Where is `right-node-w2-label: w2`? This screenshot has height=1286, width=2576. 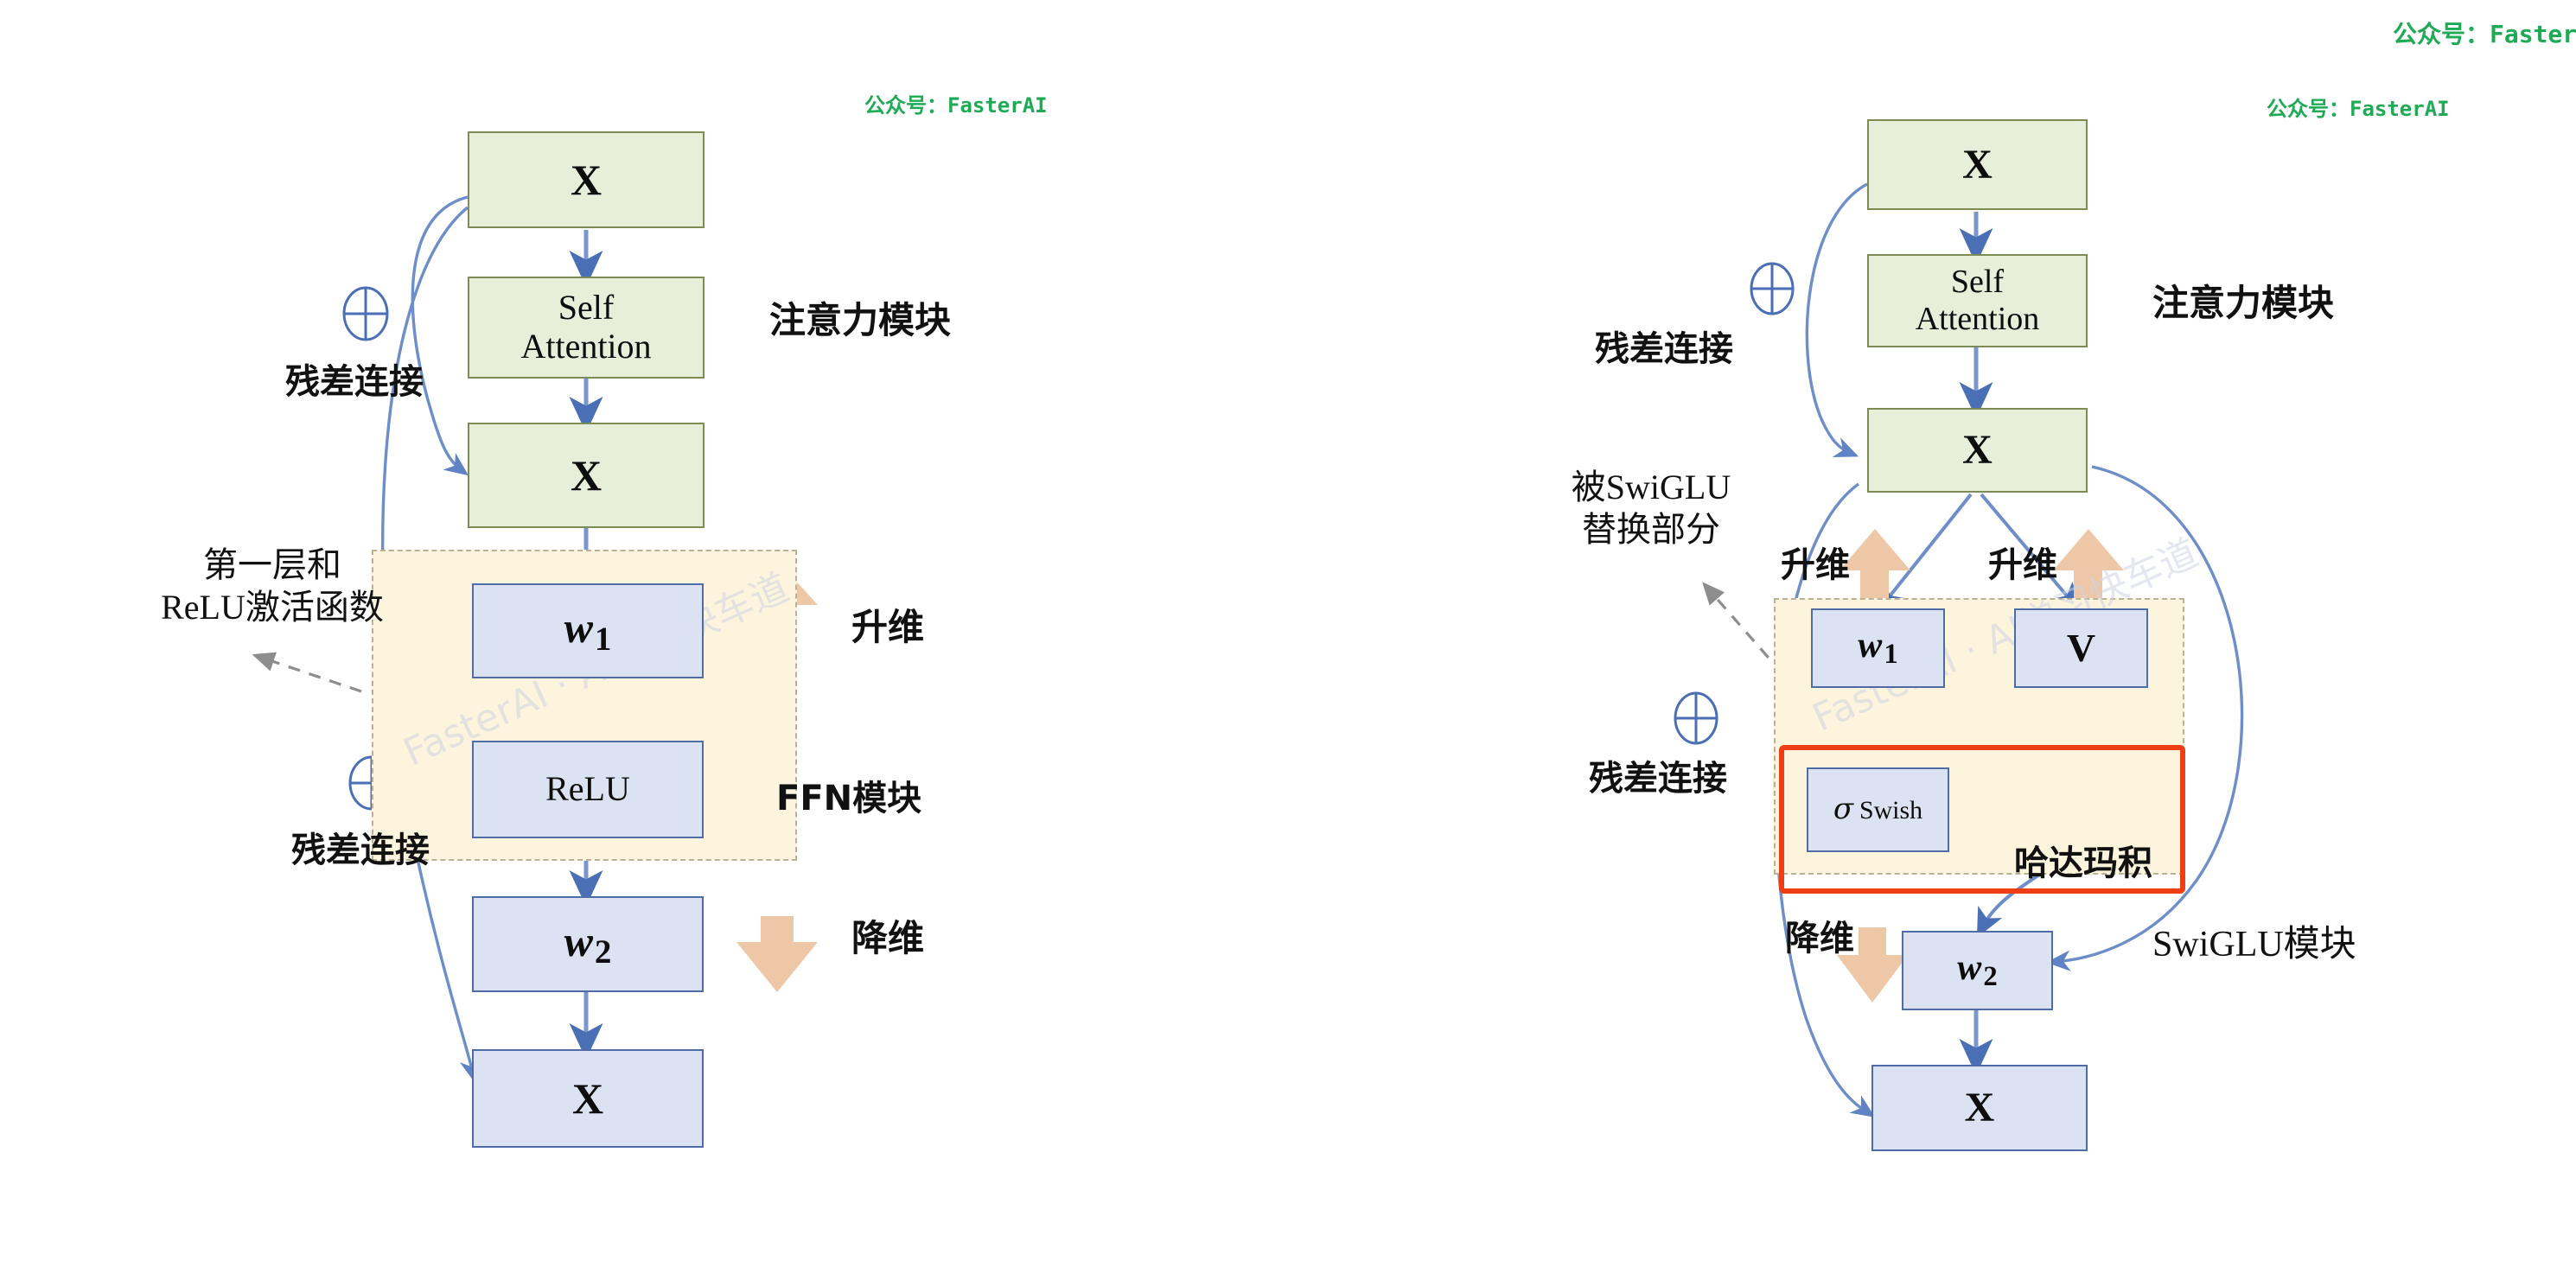 right-node-w2-label: w2 is located at coordinates (1977, 971).